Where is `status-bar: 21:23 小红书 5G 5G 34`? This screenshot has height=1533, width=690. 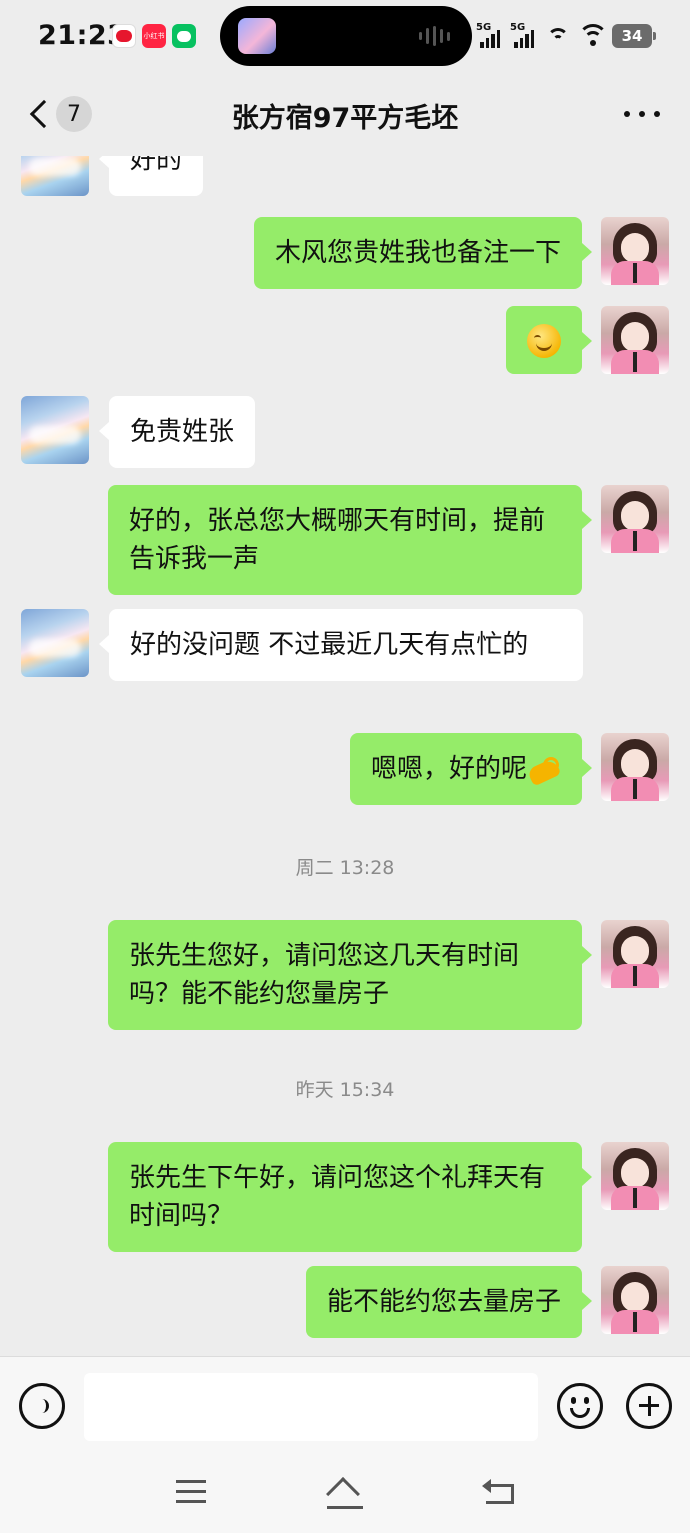
status-bar: 21:23 小红书 5G 5G 34 is located at coordinates (345, 36).